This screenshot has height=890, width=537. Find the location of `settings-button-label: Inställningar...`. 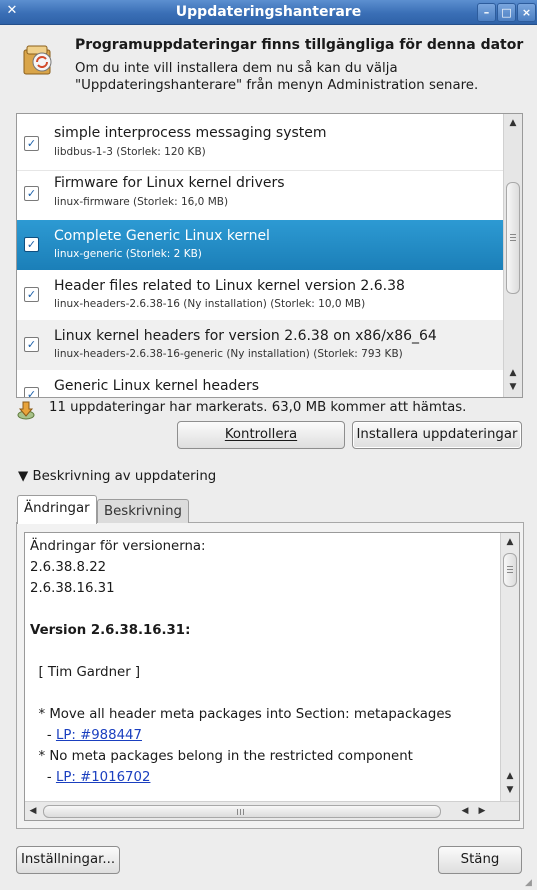

settings-button-label: Inställningar... is located at coordinates (68, 859).